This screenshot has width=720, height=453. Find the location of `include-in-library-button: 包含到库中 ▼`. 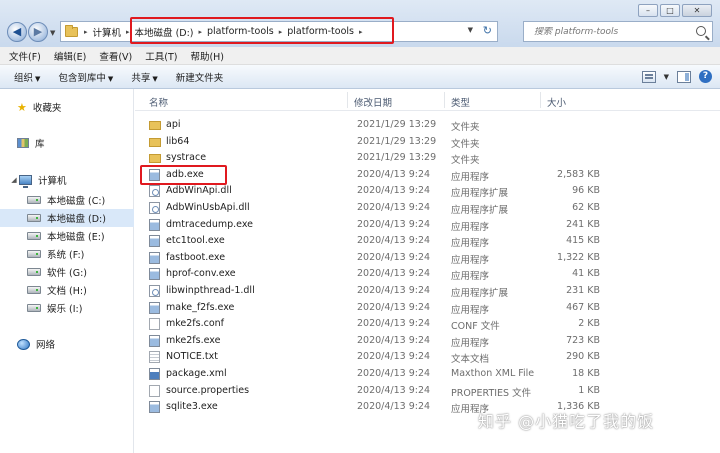

include-in-library-button: 包含到库中 ▼ is located at coordinates (85, 77).